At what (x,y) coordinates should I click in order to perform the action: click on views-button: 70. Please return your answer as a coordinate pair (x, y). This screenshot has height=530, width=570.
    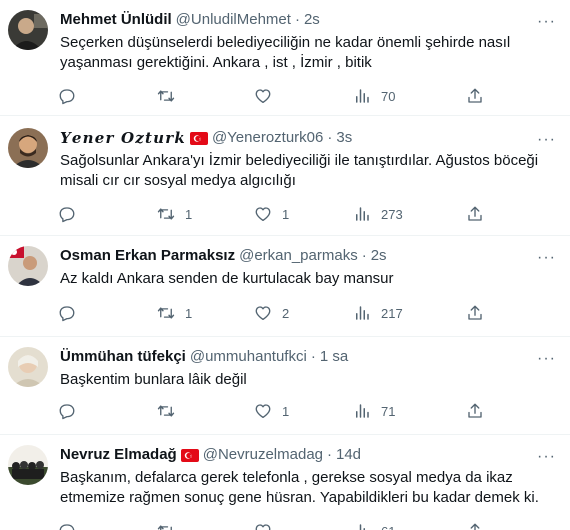
    Looking at the image, I should click on (374, 96).